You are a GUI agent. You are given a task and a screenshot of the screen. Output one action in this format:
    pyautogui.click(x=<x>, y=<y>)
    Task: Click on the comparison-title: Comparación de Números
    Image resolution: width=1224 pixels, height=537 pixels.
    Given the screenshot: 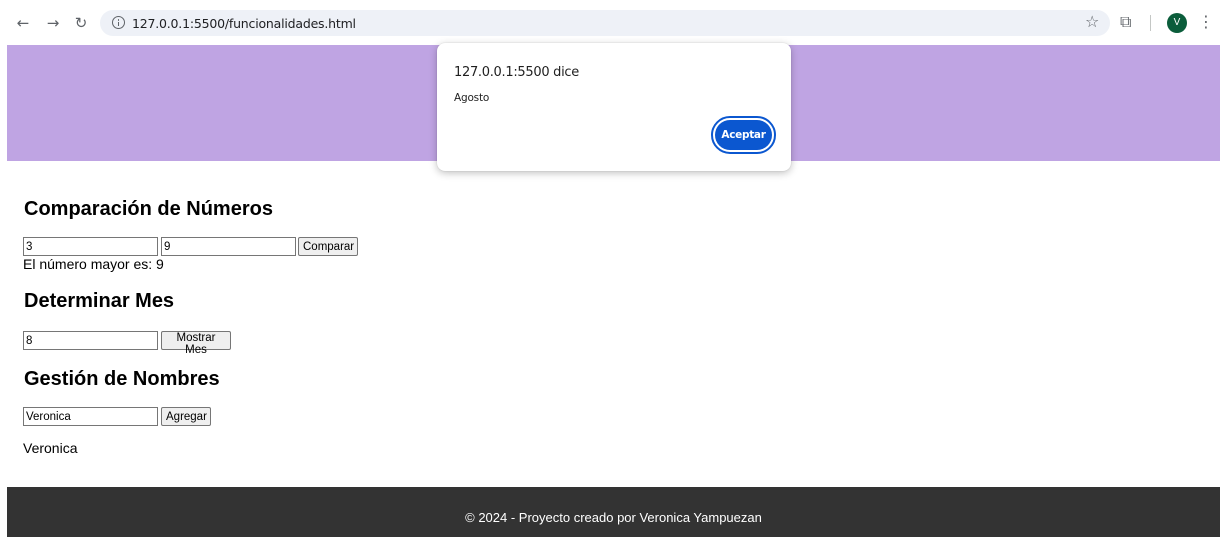 What is the action you would take?
    pyautogui.click(x=148, y=209)
    